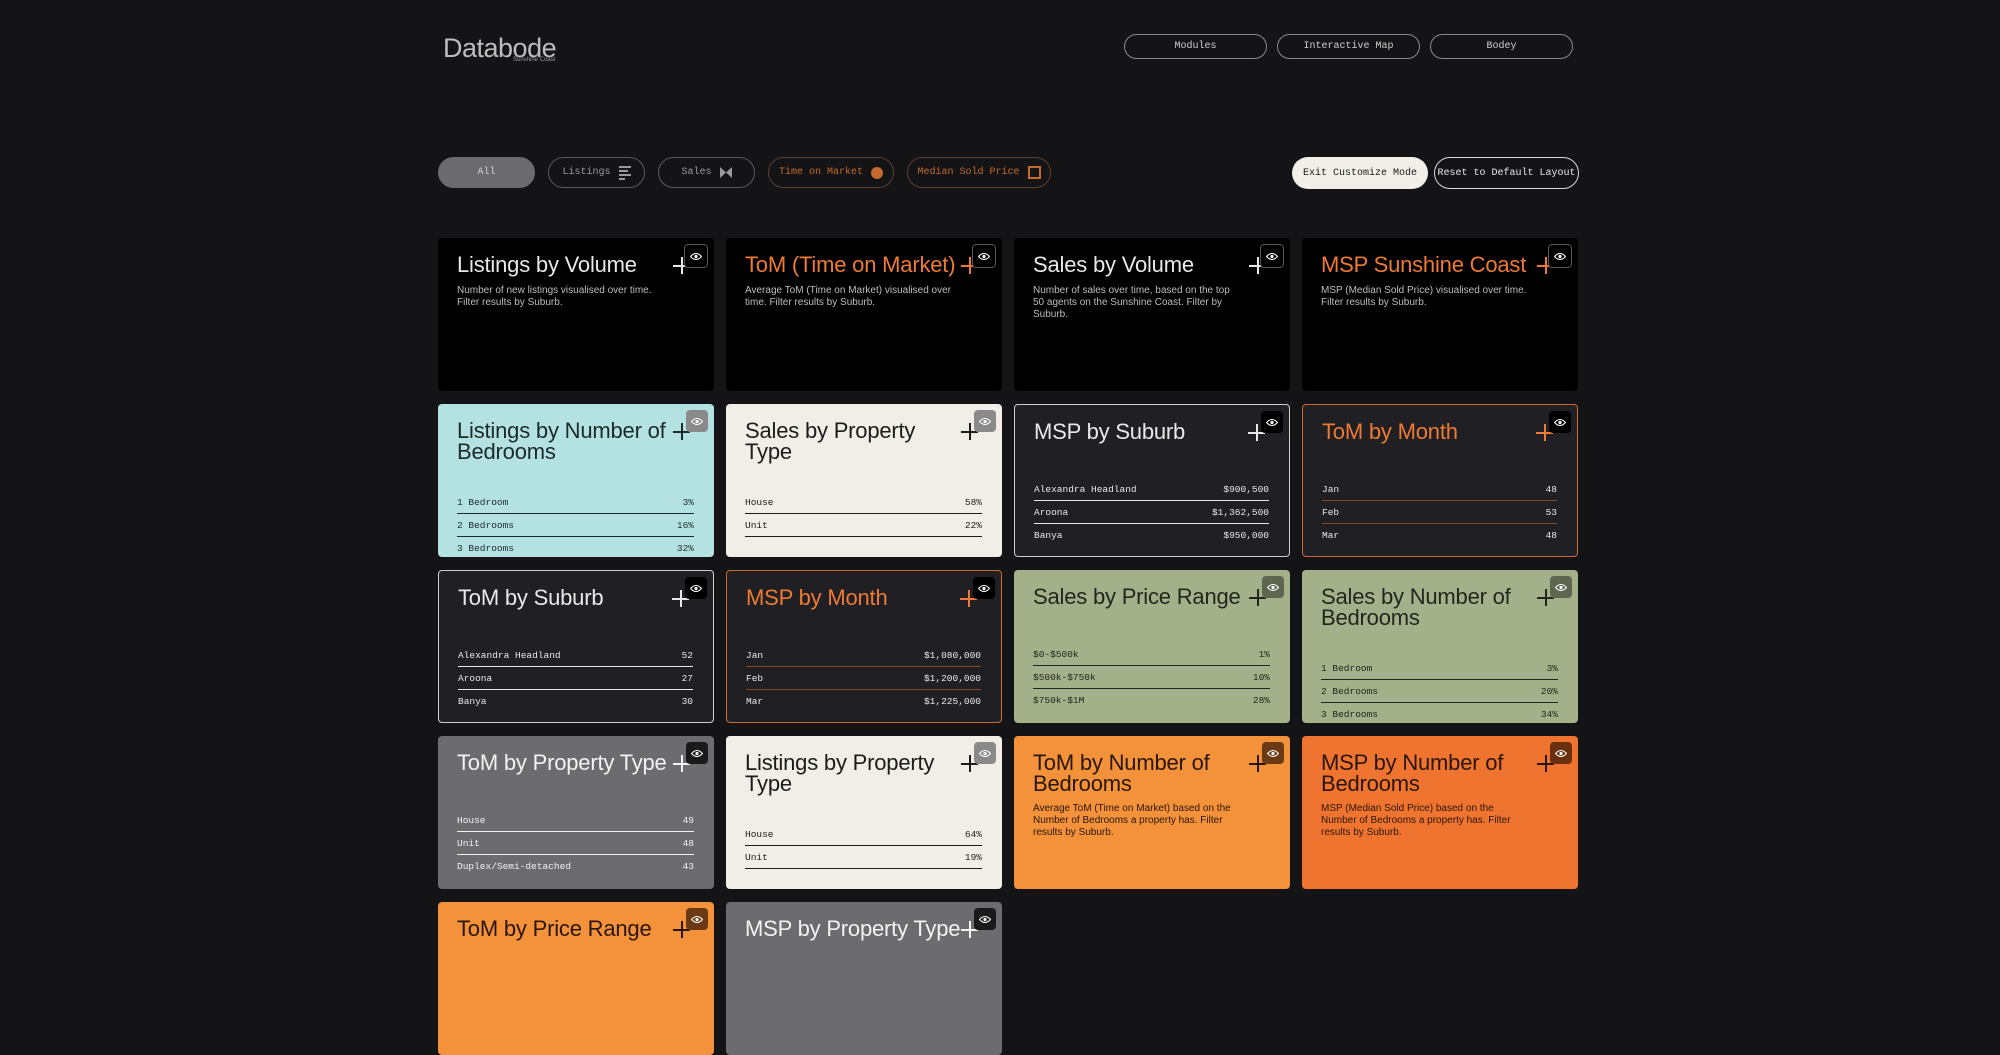 This screenshot has height=1055, width=2000. I want to click on data-list: House 64% Unit 19%, so click(863, 846).